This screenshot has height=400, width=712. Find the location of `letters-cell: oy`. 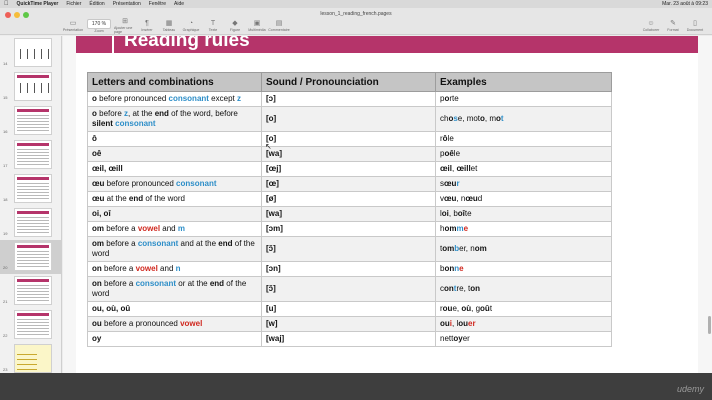

letters-cell: oy is located at coordinates (174, 339).